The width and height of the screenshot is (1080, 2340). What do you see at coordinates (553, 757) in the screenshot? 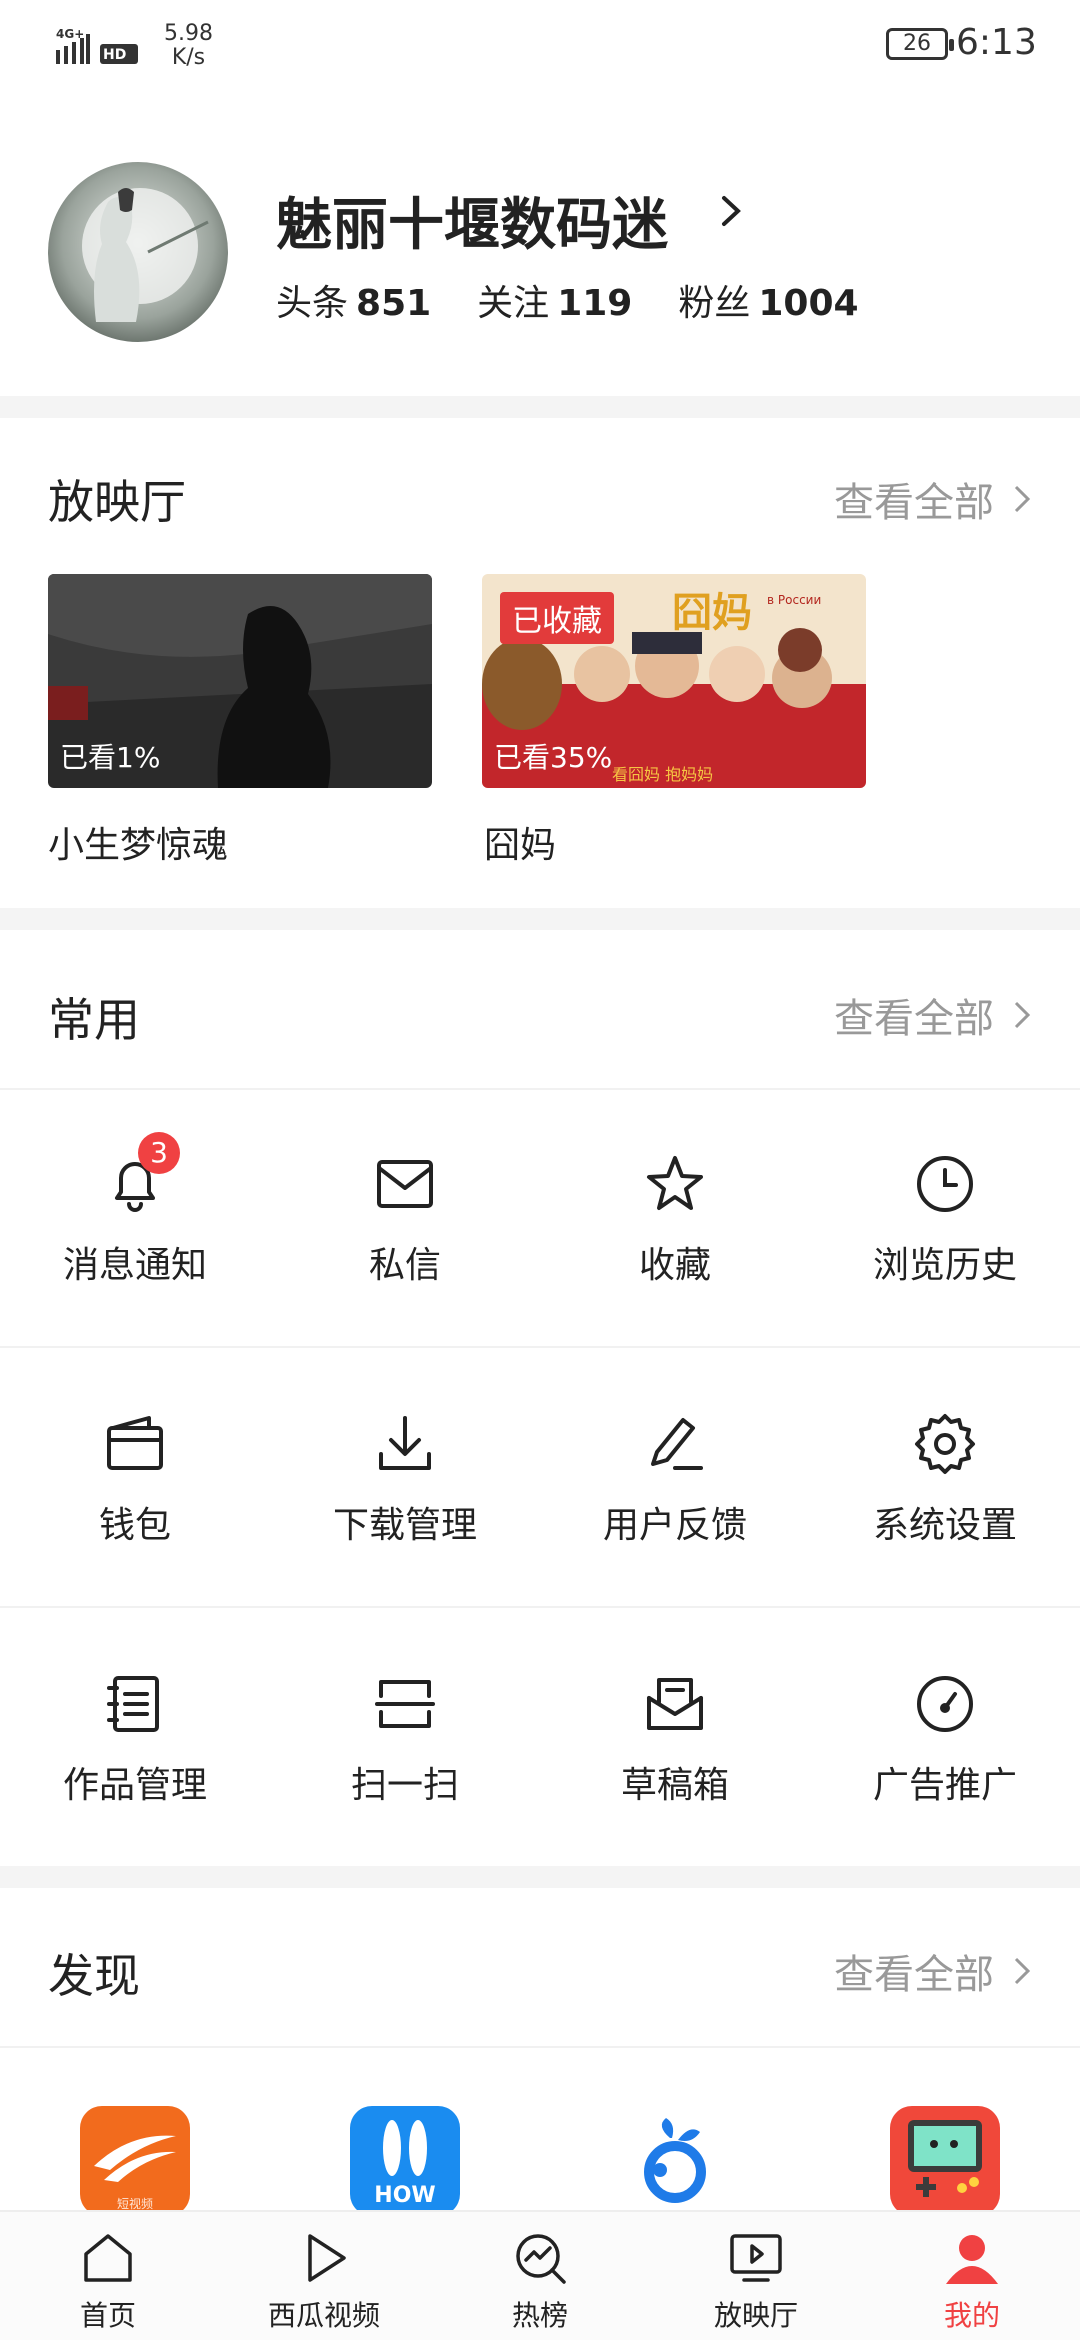
I see `watch-progress: 已看35%` at bounding box center [553, 757].